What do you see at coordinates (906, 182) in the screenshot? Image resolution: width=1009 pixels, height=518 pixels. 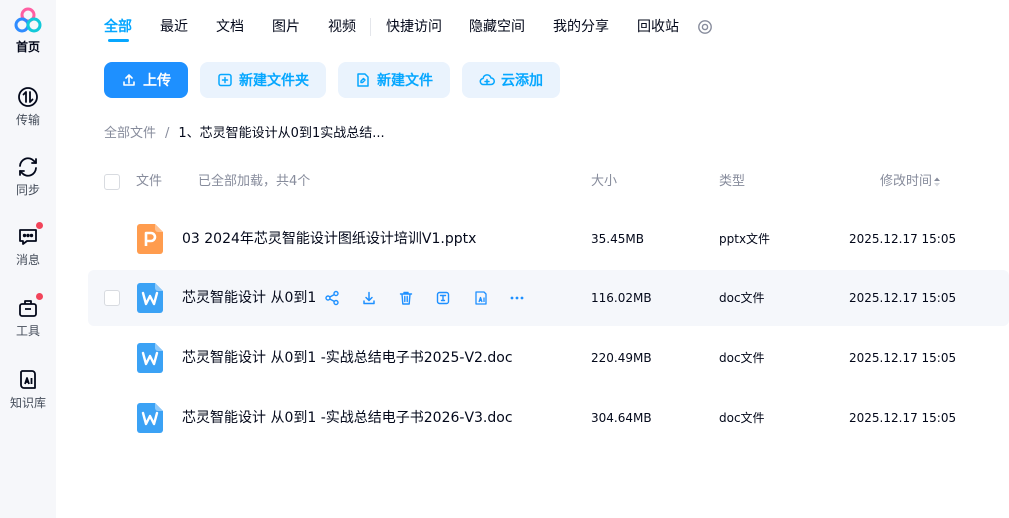 I see `header-modified: 修改时间` at bounding box center [906, 182].